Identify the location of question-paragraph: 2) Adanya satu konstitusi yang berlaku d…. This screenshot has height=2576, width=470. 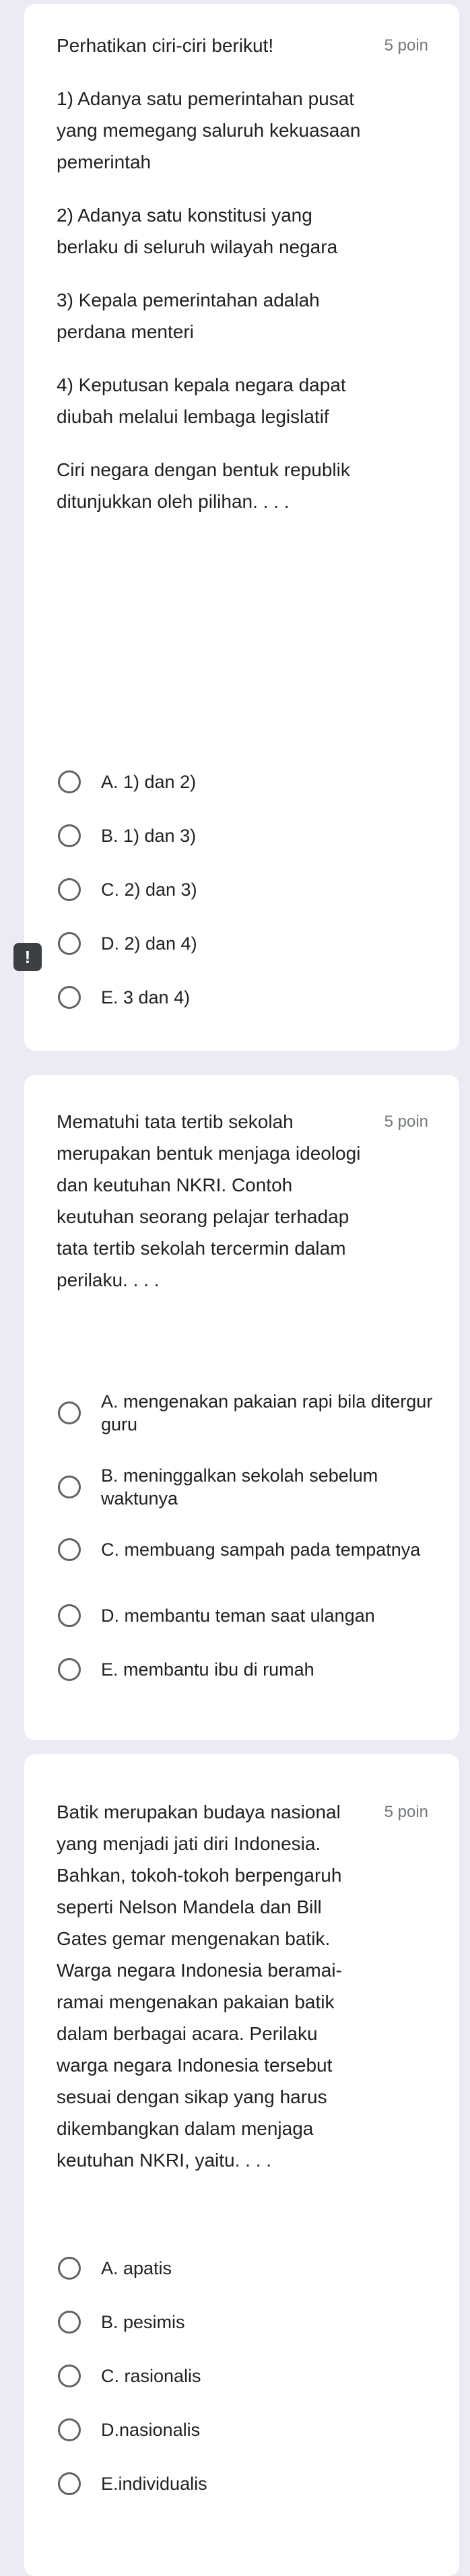
(197, 231).